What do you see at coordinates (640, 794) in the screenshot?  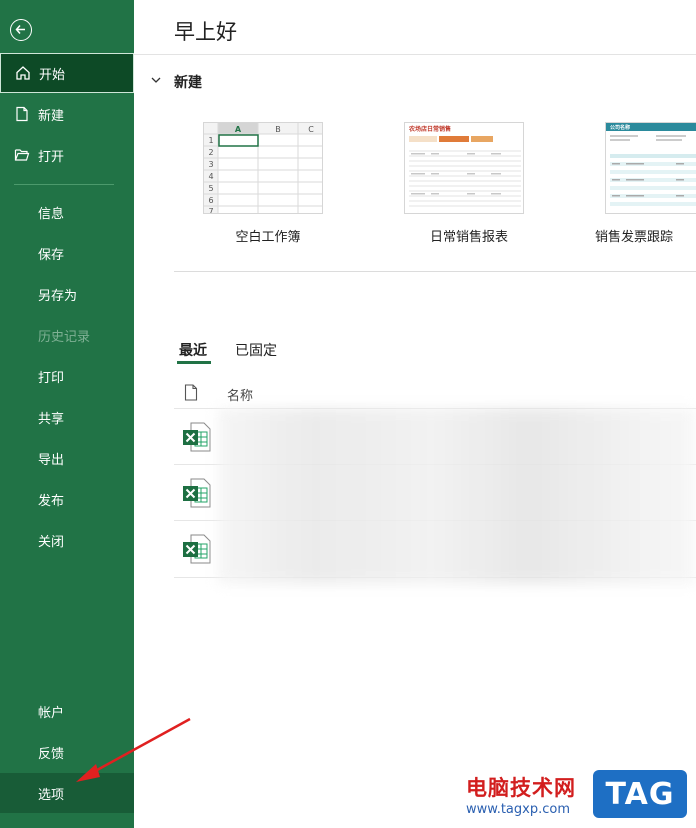 I see `watermark-tag-logo: TAG` at bounding box center [640, 794].